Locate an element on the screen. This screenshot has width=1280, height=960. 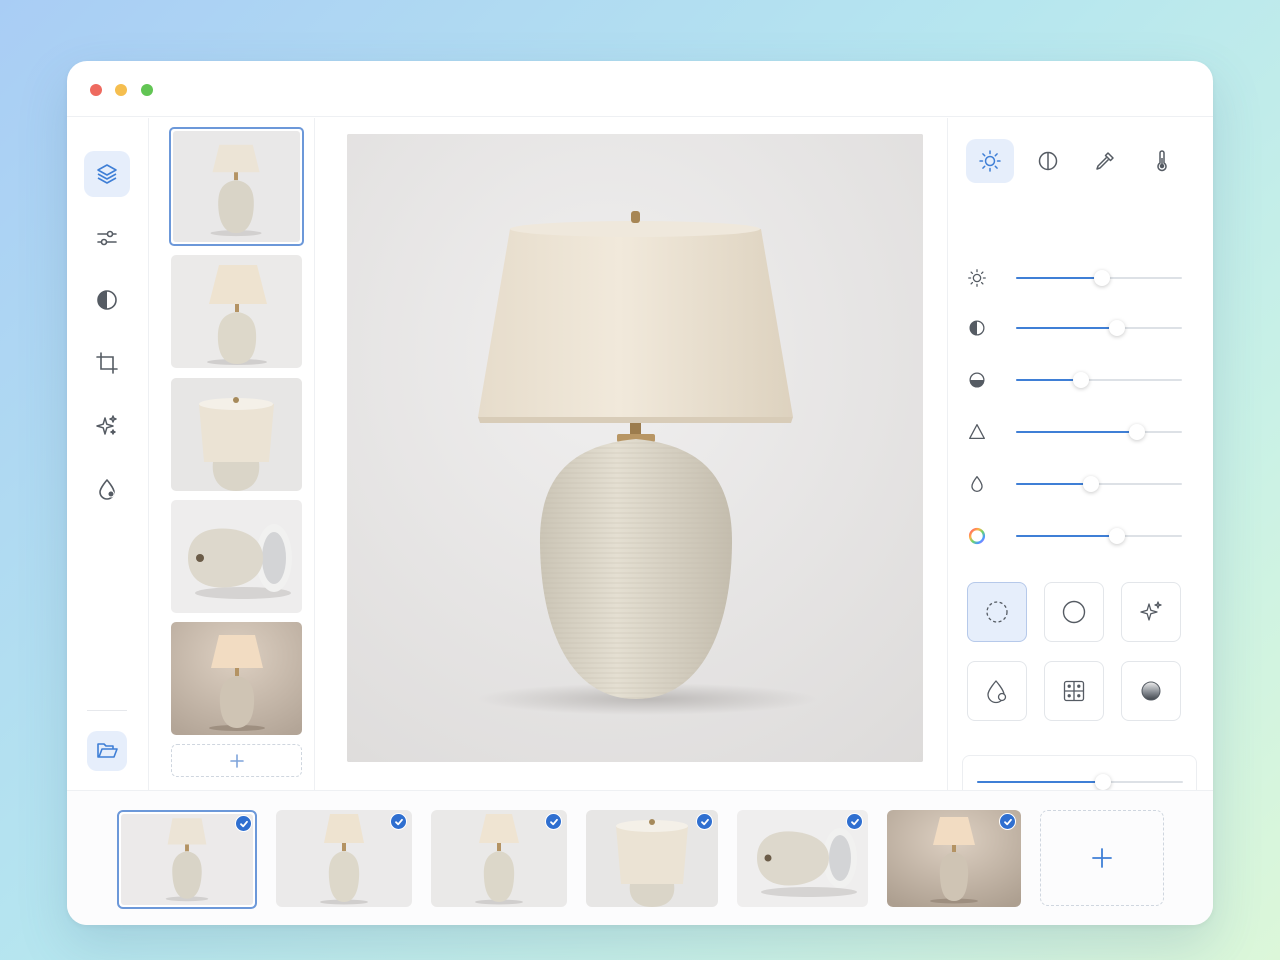
filter-vignette-button is located at coordinates (1151, 691).